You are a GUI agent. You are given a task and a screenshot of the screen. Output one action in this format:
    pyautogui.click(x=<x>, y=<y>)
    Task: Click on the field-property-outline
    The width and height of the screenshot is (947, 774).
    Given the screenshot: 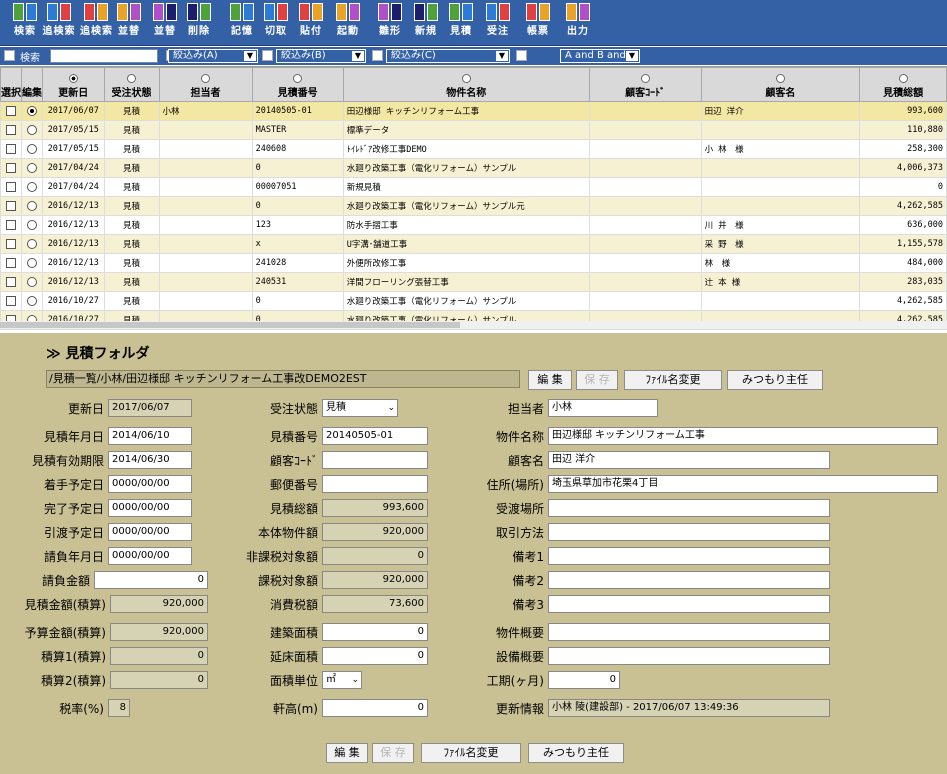 What is the action you would take?
    pyautogui.click(x=689, y=632)
    